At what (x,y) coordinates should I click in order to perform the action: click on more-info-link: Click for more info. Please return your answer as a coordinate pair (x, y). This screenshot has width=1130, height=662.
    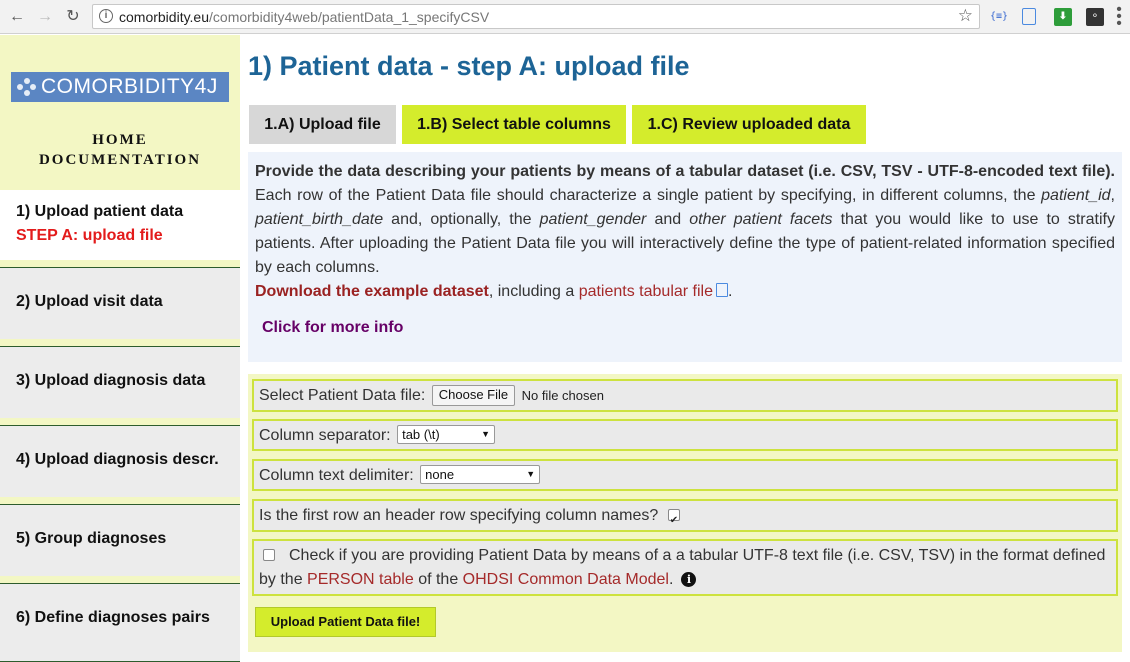
    Looking at the image, I should click on (332, 328).